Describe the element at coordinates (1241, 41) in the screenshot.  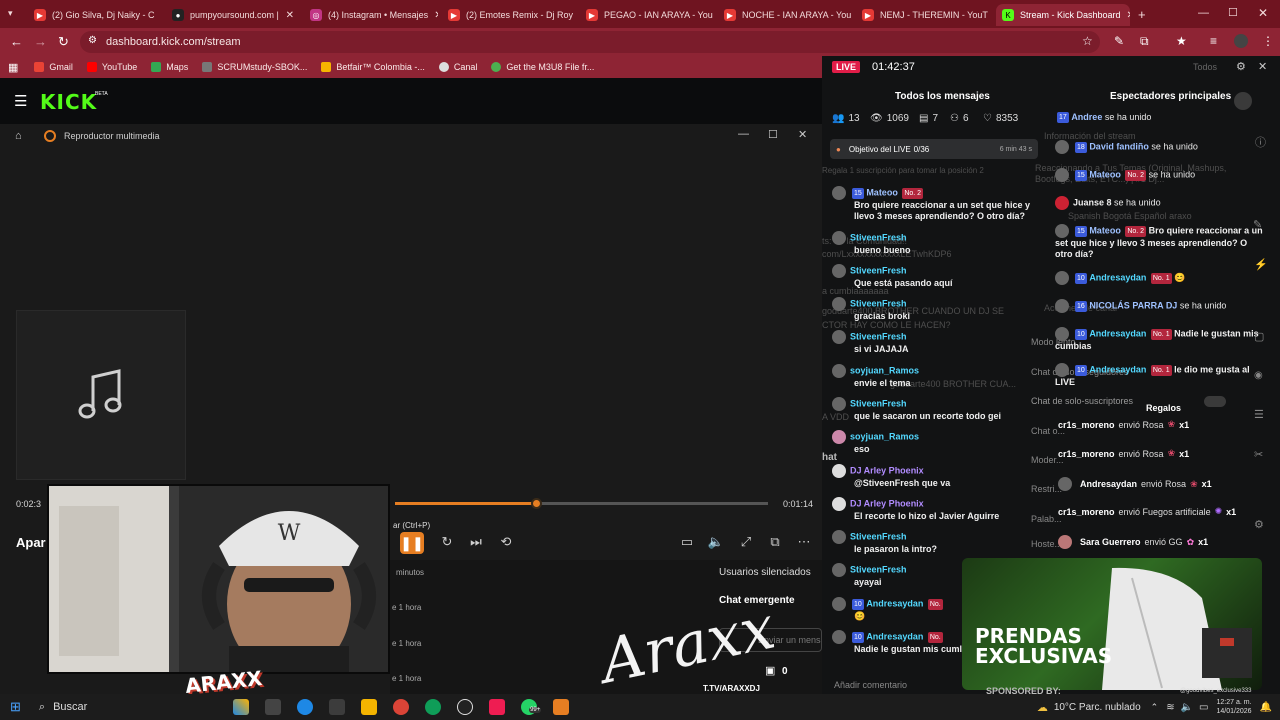
I see `profile-avatar` at that location.